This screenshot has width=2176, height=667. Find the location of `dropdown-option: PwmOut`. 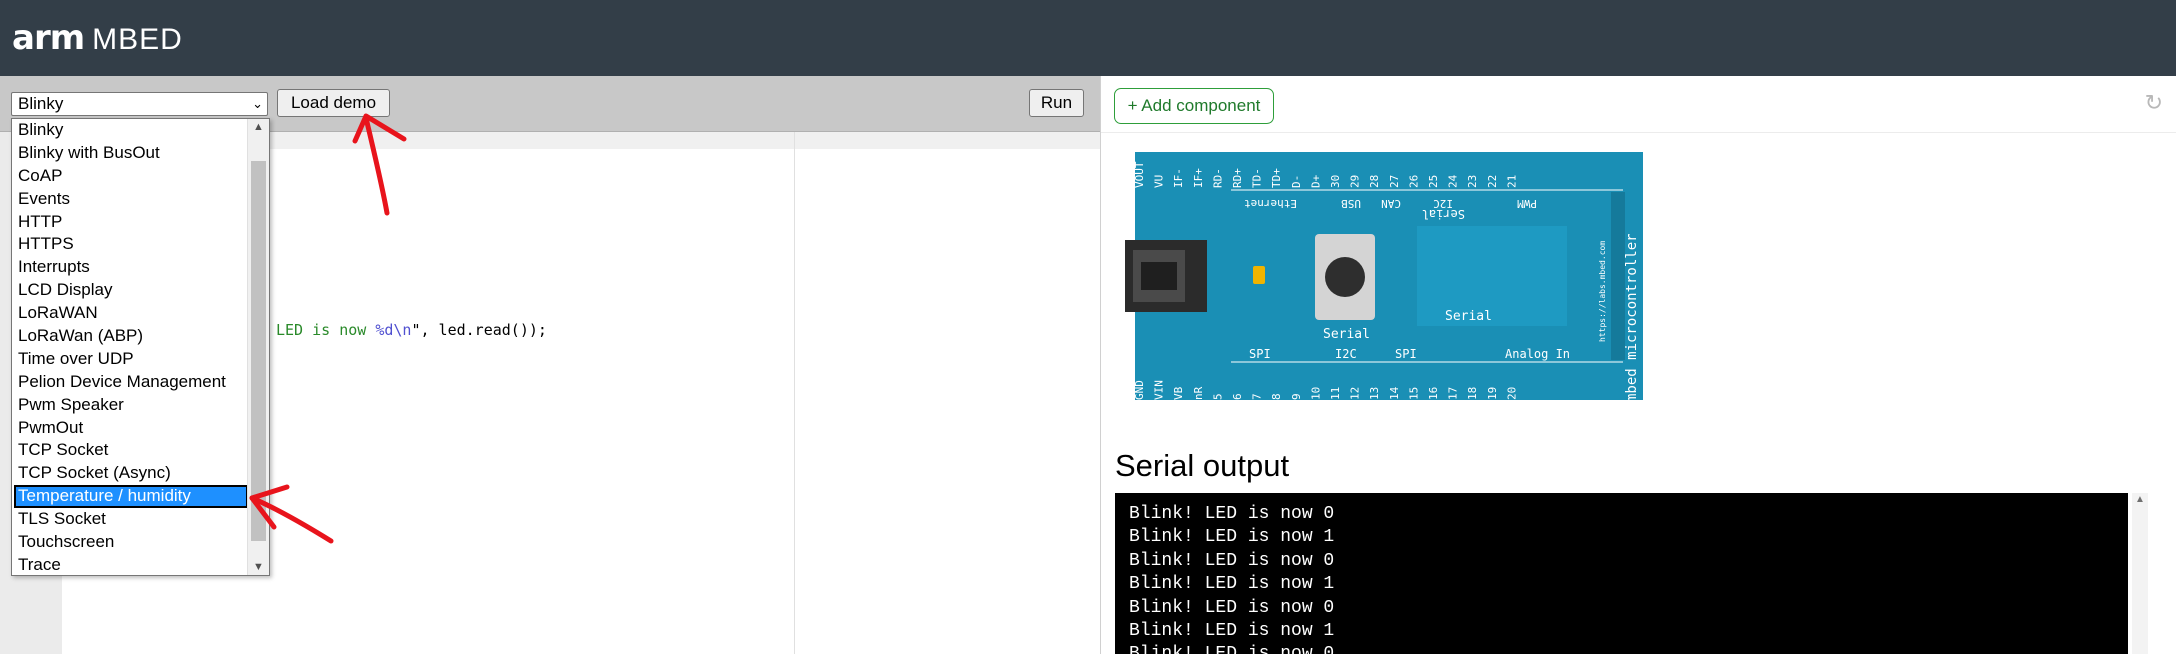

dropdown-option: PwmOut is located at coordinates (130, 428).